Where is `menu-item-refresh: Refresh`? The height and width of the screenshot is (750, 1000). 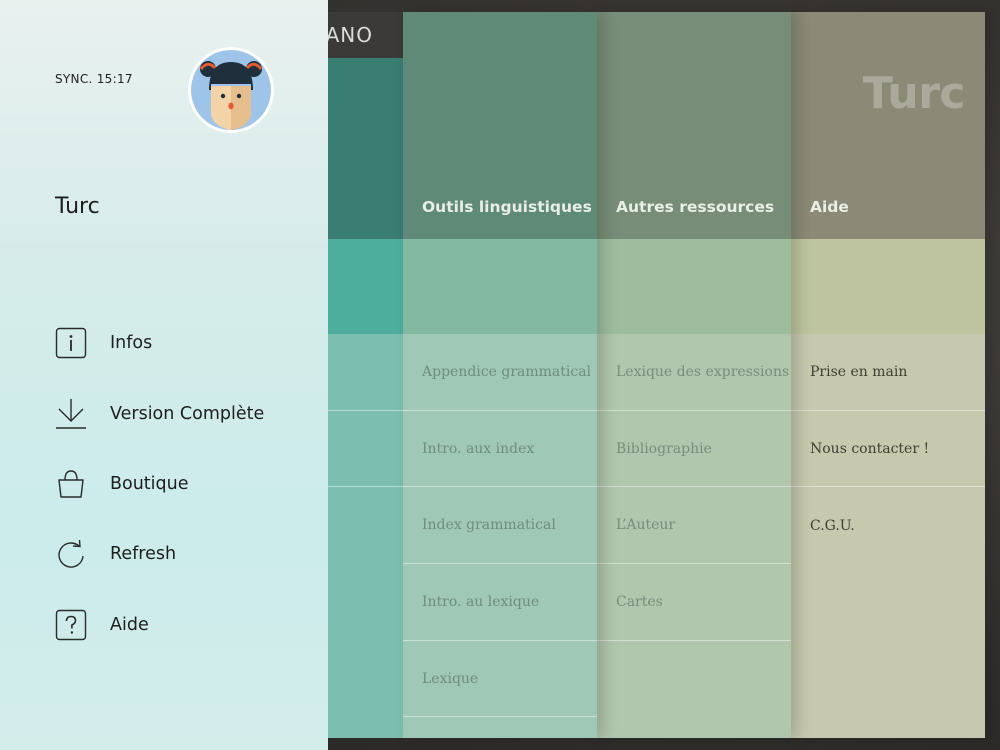
menu-item-refresh: Refresh is located at coordinates (184, 554).